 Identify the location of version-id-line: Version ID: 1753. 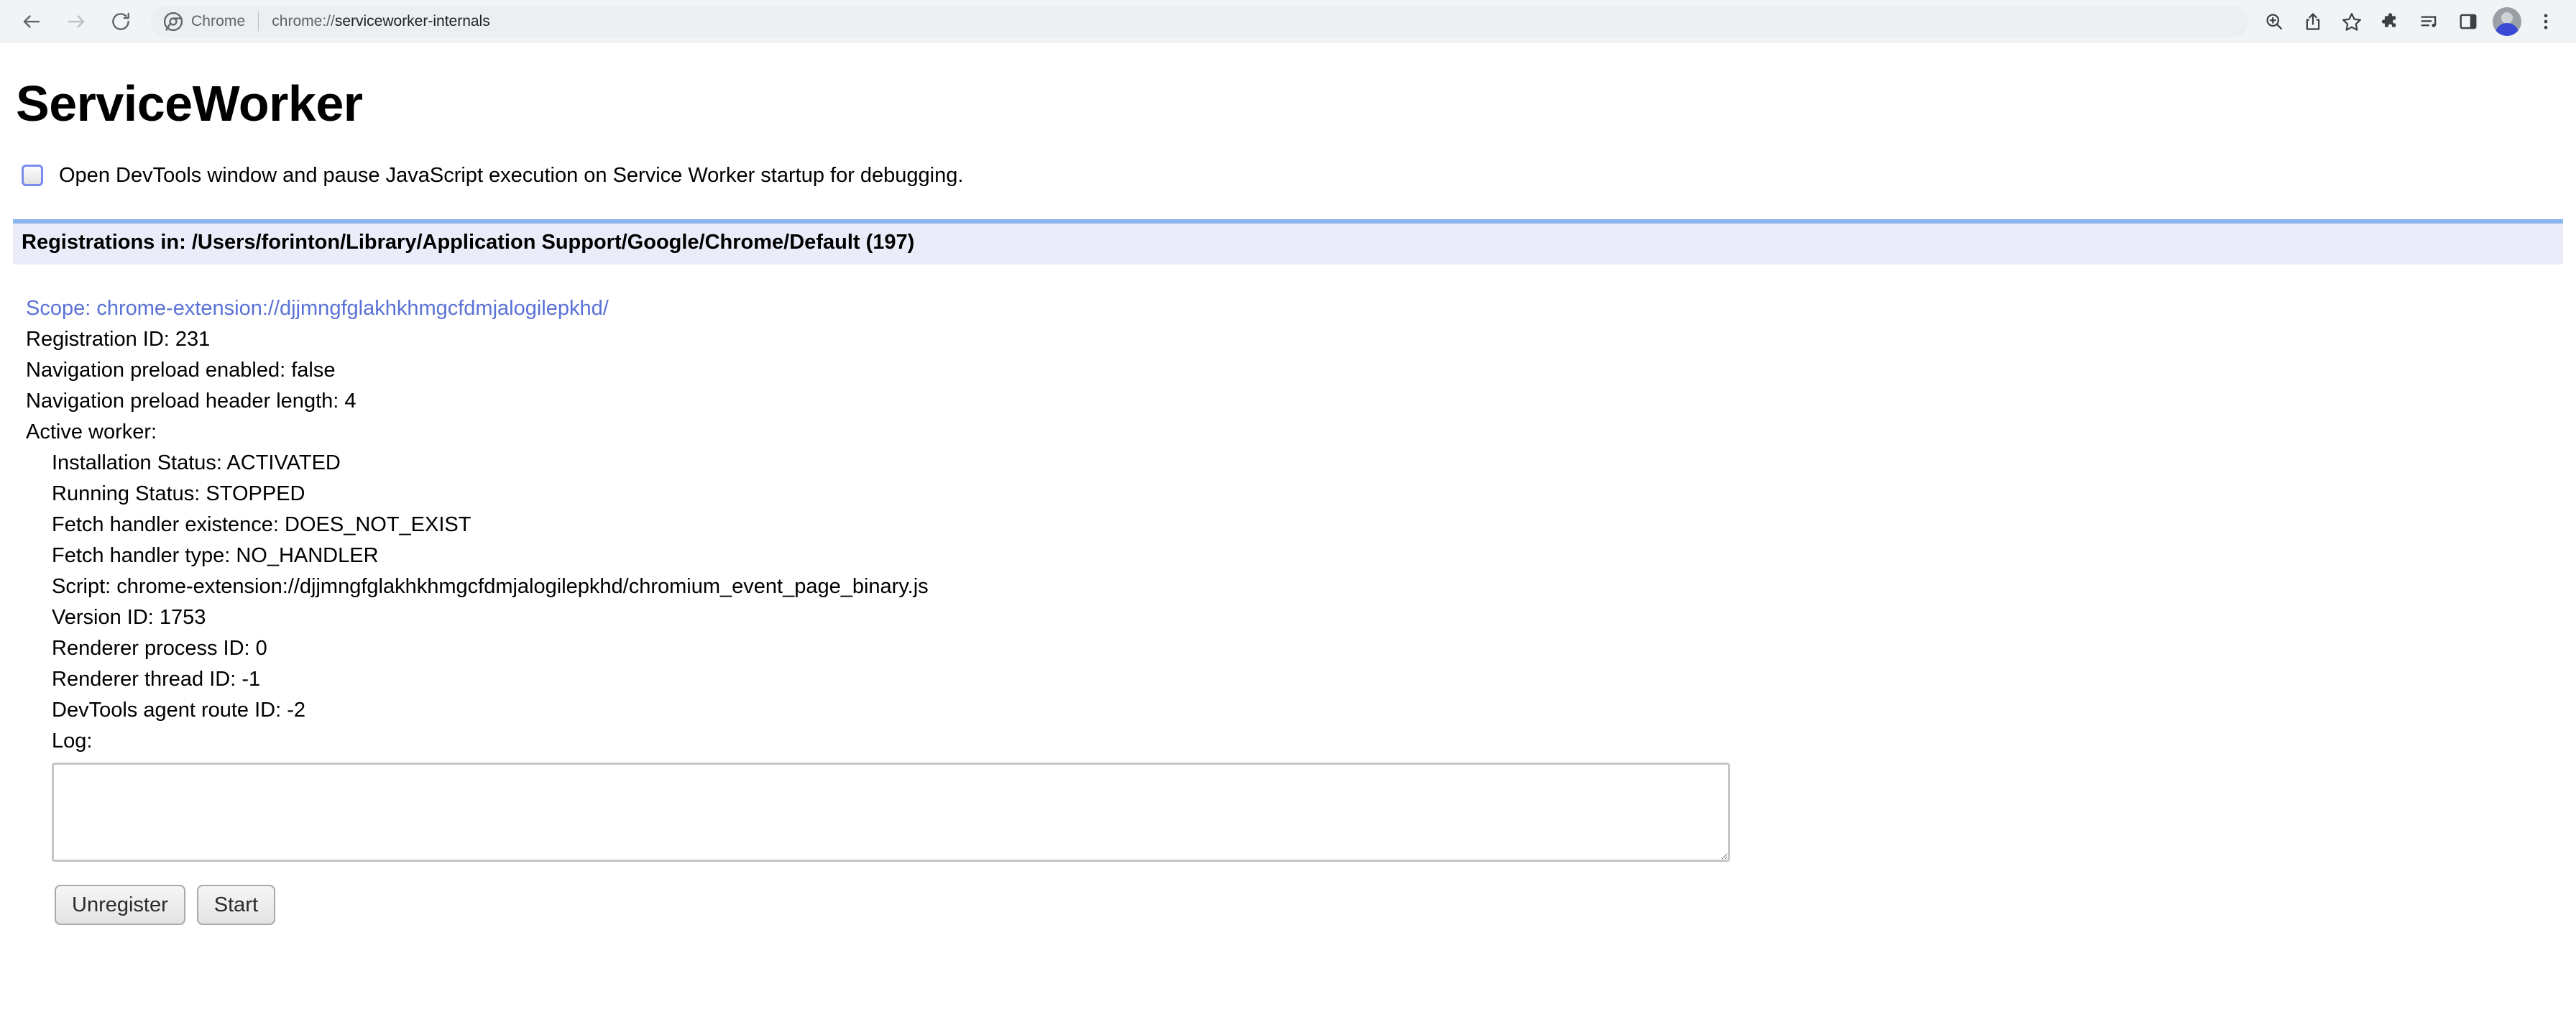
(129, 617).